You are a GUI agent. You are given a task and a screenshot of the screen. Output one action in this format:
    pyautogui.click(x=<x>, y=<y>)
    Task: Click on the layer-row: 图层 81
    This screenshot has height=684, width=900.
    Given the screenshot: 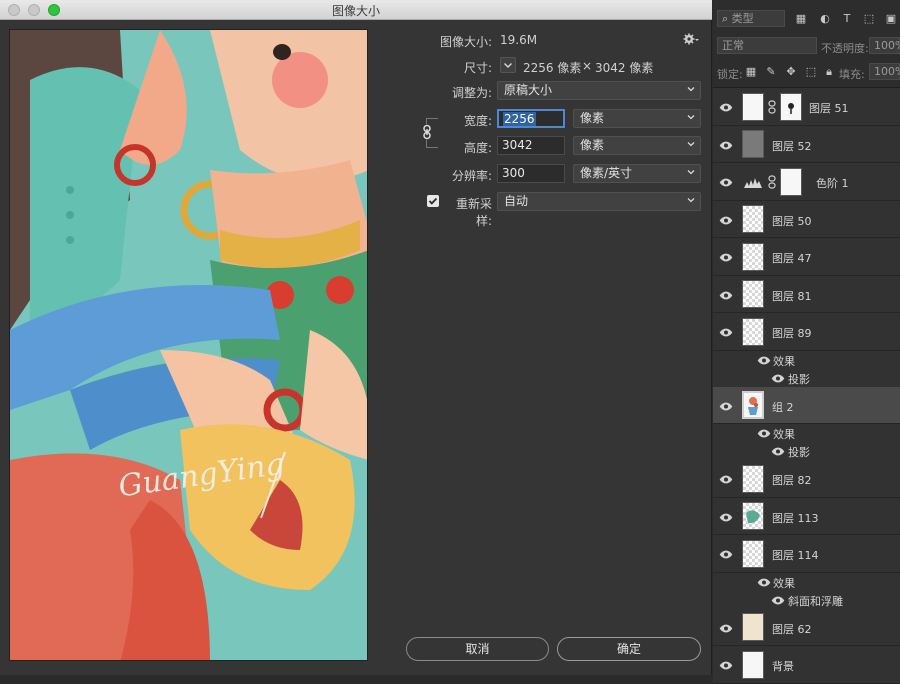 What is the action you would take?
    pyautogui.click(x=806, y=294)
    